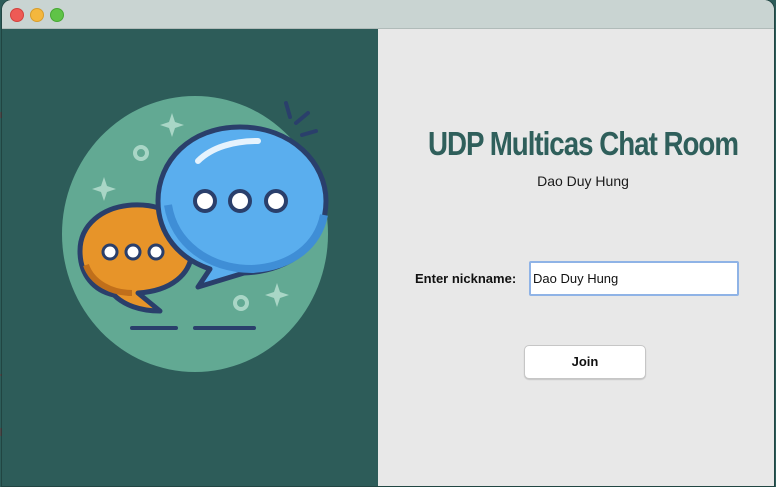 The width and height of the screenshot is (776, 487). I want to click on emphasis-lines-icon, so click(301, 119).